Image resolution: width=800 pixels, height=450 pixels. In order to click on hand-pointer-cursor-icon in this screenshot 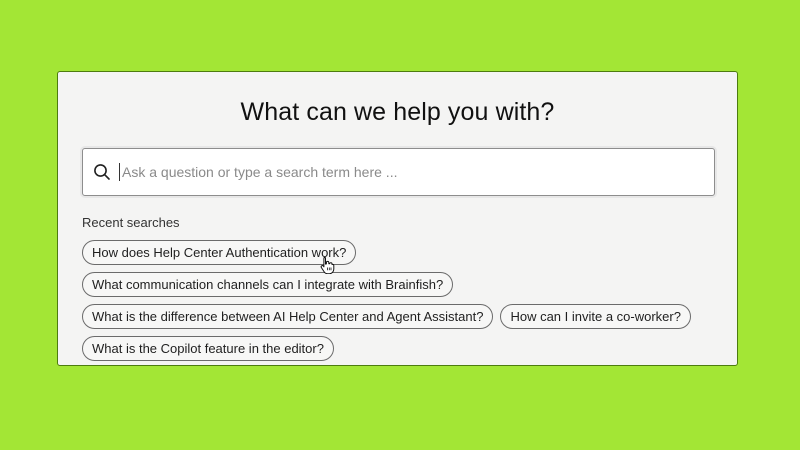, I will do `click(327, 265)`.